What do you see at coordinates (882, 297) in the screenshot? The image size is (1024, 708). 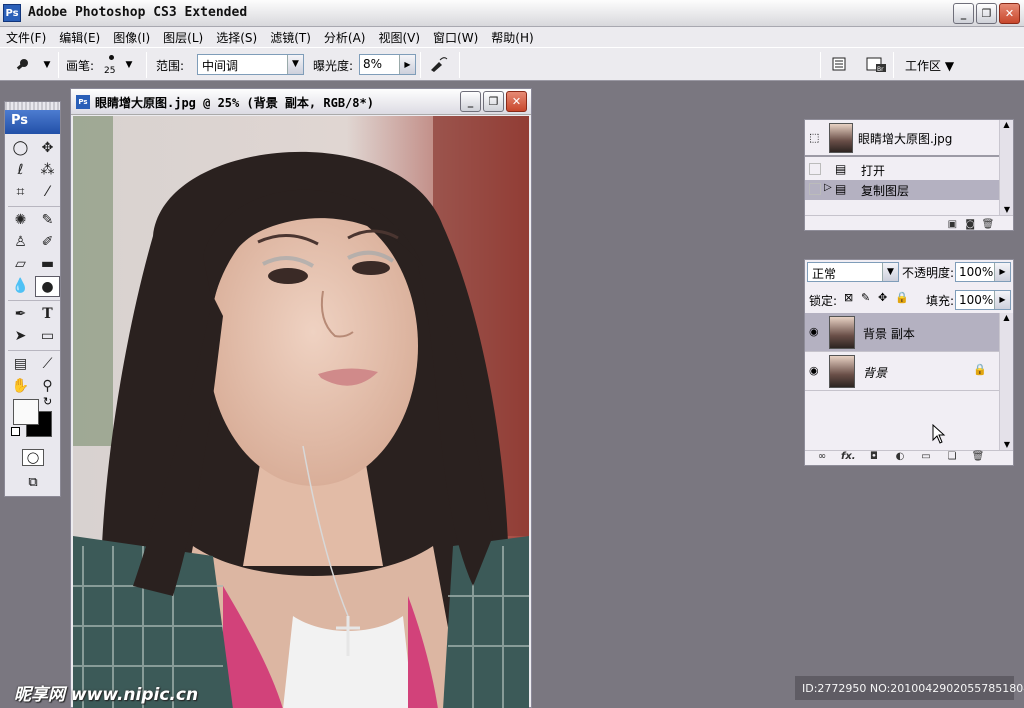 I see `lock-position-icon: ✥` at bounding box center [882, 297].